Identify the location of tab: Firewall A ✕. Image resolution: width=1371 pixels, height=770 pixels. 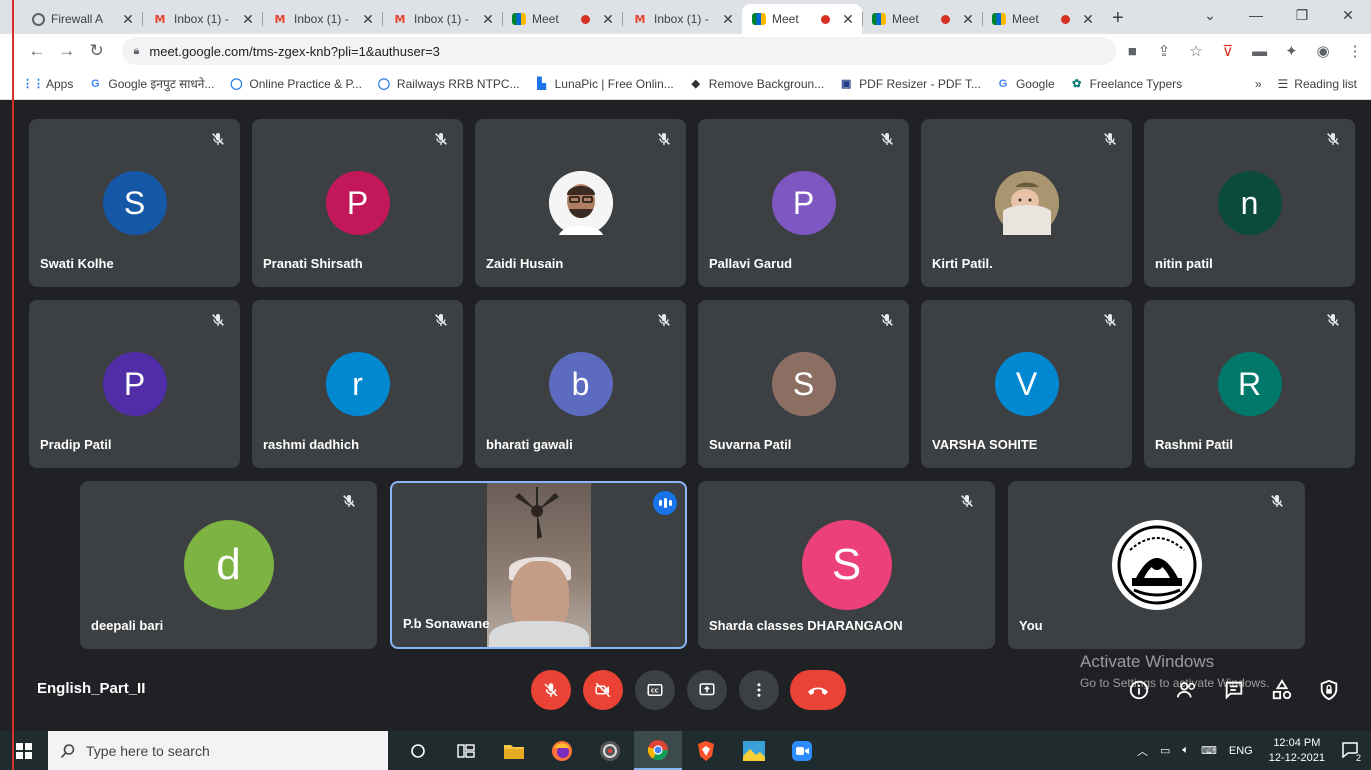
(82, 19).